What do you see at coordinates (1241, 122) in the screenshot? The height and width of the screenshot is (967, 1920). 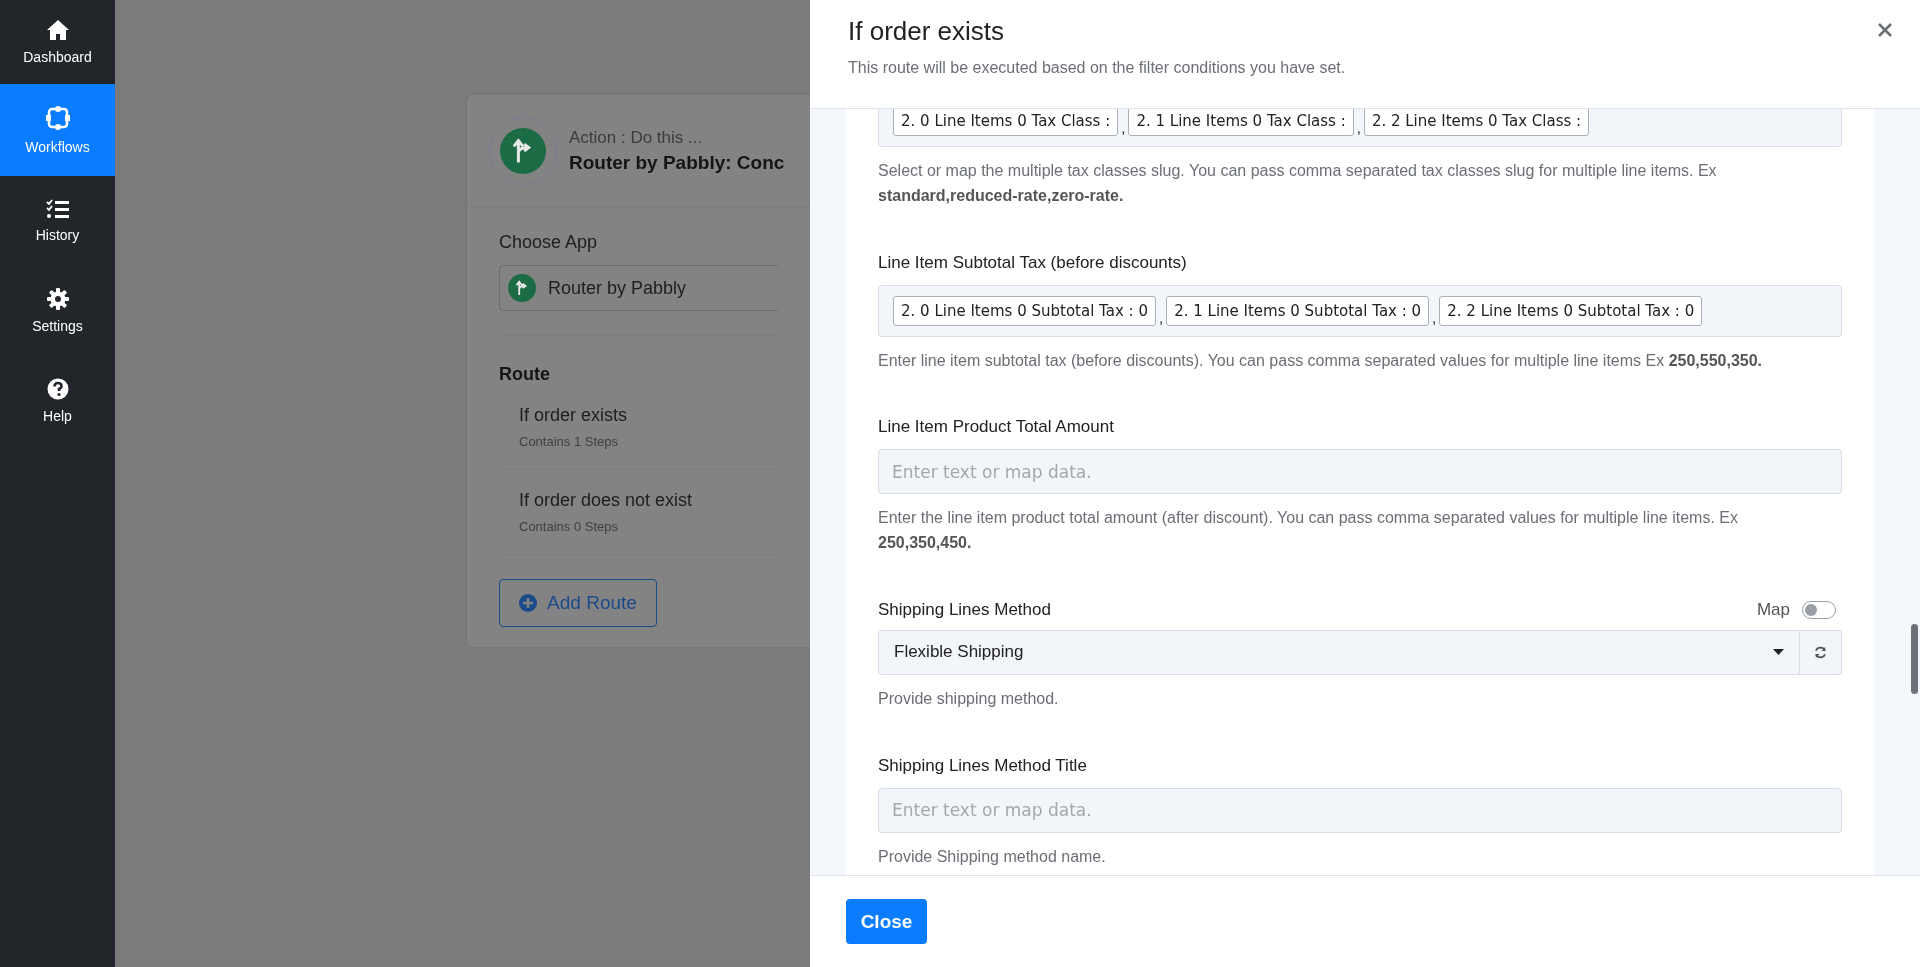 I see `tag: 2. 1 Line Items 0 Tax Class :` at bounding box center [1241, 122].